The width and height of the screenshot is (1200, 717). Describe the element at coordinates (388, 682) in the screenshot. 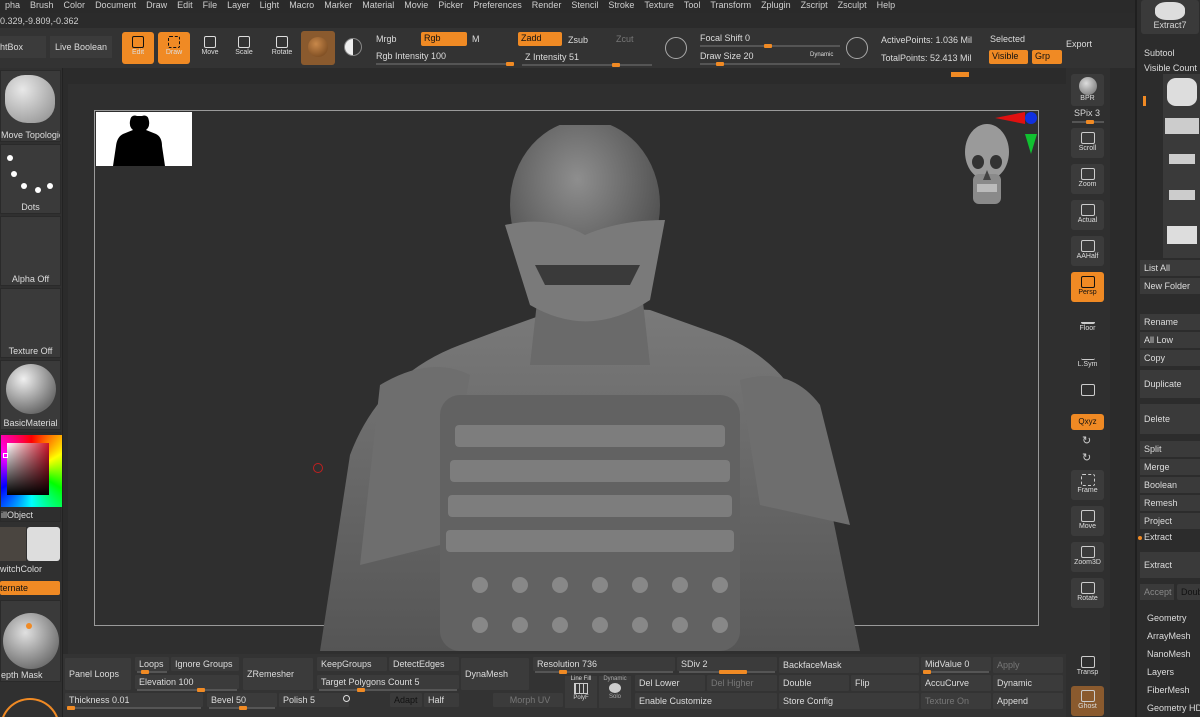

I see `target-polygons-slider: Target Polygons Count 5` at that location.